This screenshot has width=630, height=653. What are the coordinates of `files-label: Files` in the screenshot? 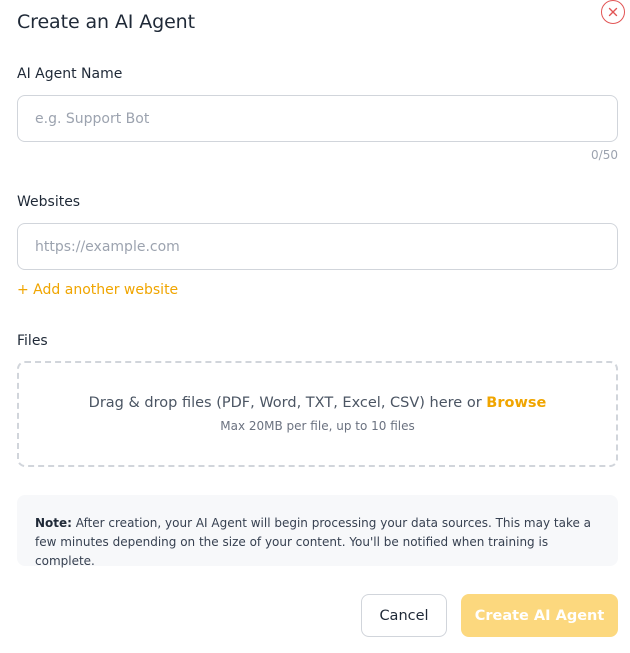 It's located at (32, 341).